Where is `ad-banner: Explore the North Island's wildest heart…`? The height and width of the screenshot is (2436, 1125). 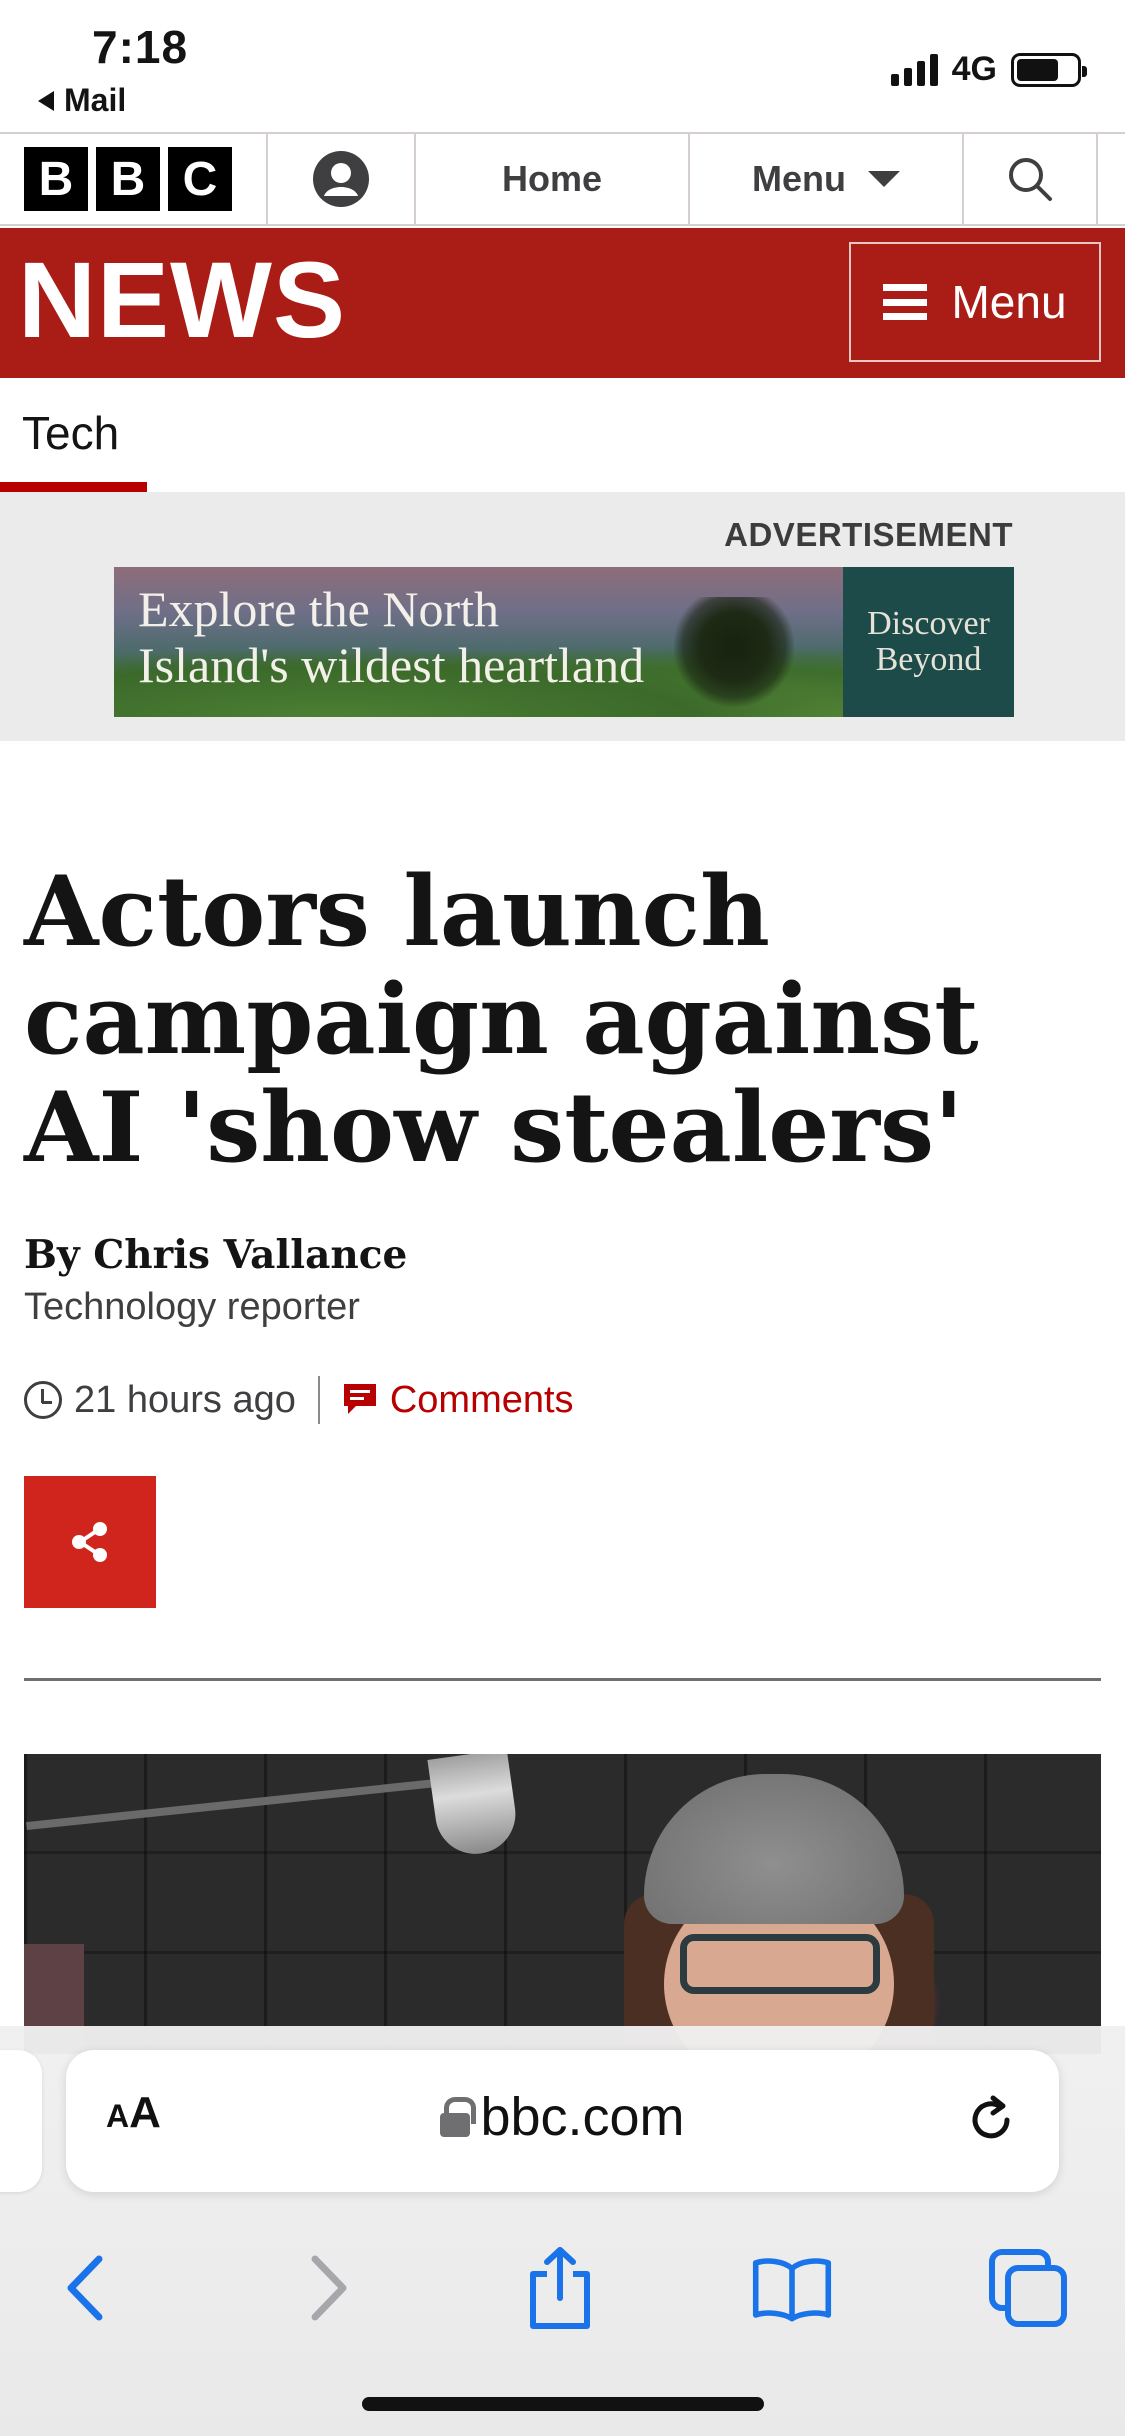 ad-banner: Explore the North Island's wildest heart… is located at coordinates (564, 642).